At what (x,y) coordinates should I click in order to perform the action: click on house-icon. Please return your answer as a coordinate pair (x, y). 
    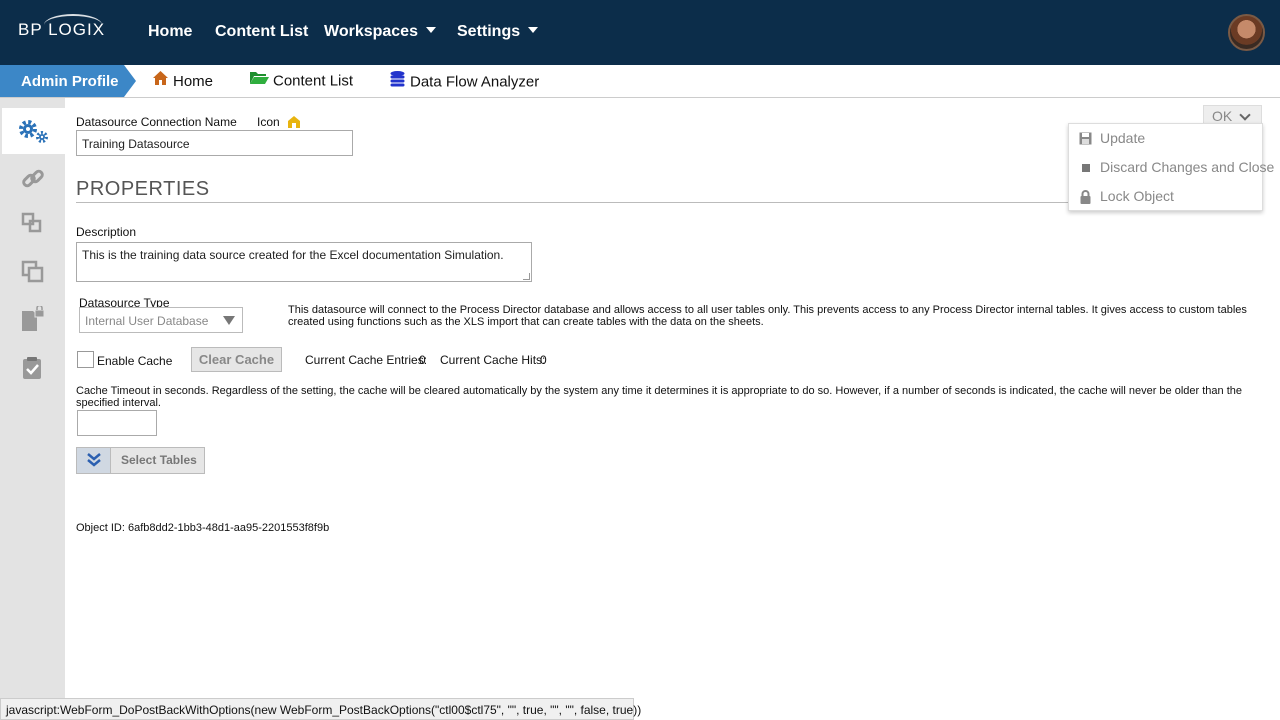
    Looking at the image, I should click on (160, 80).